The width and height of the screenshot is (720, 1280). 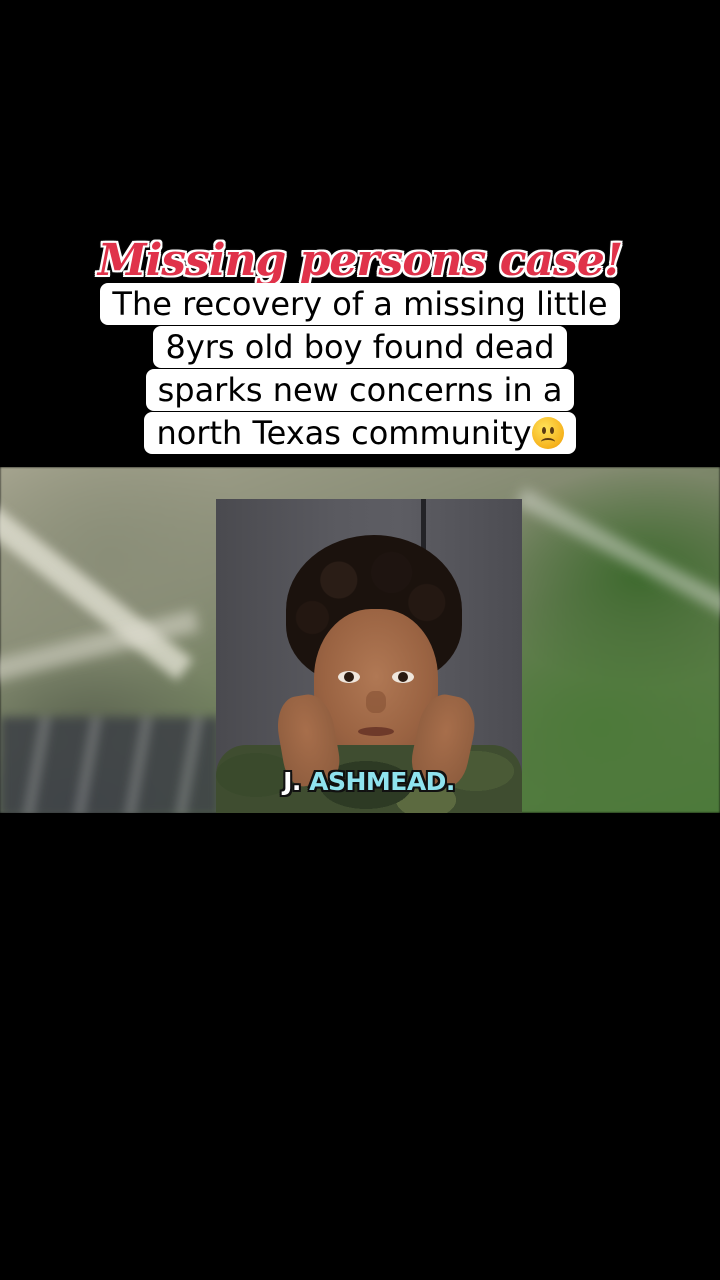 I want to click on caption-line-1: The recovery of a missing little, so click(x=360, y=304).